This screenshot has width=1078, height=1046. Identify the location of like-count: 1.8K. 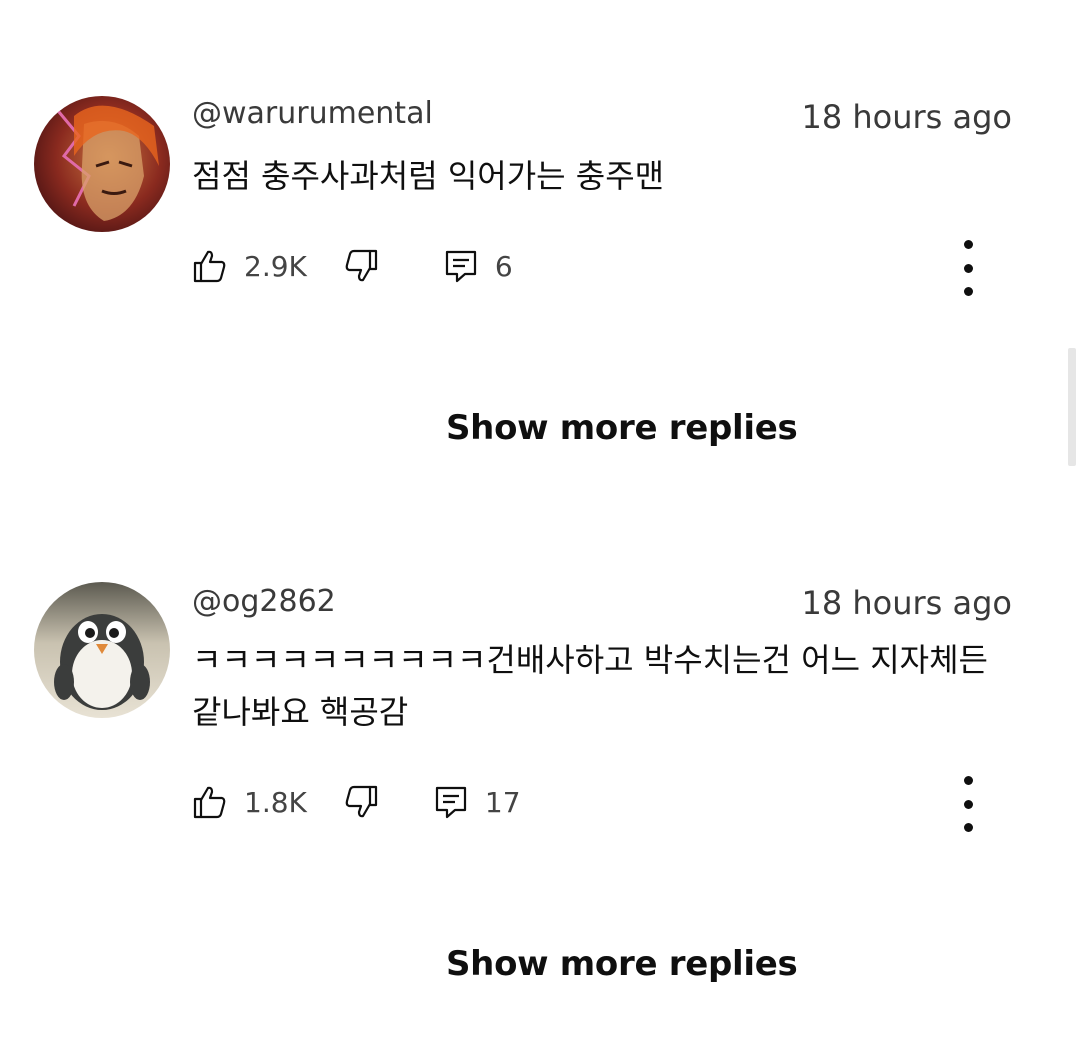
(275, 802).